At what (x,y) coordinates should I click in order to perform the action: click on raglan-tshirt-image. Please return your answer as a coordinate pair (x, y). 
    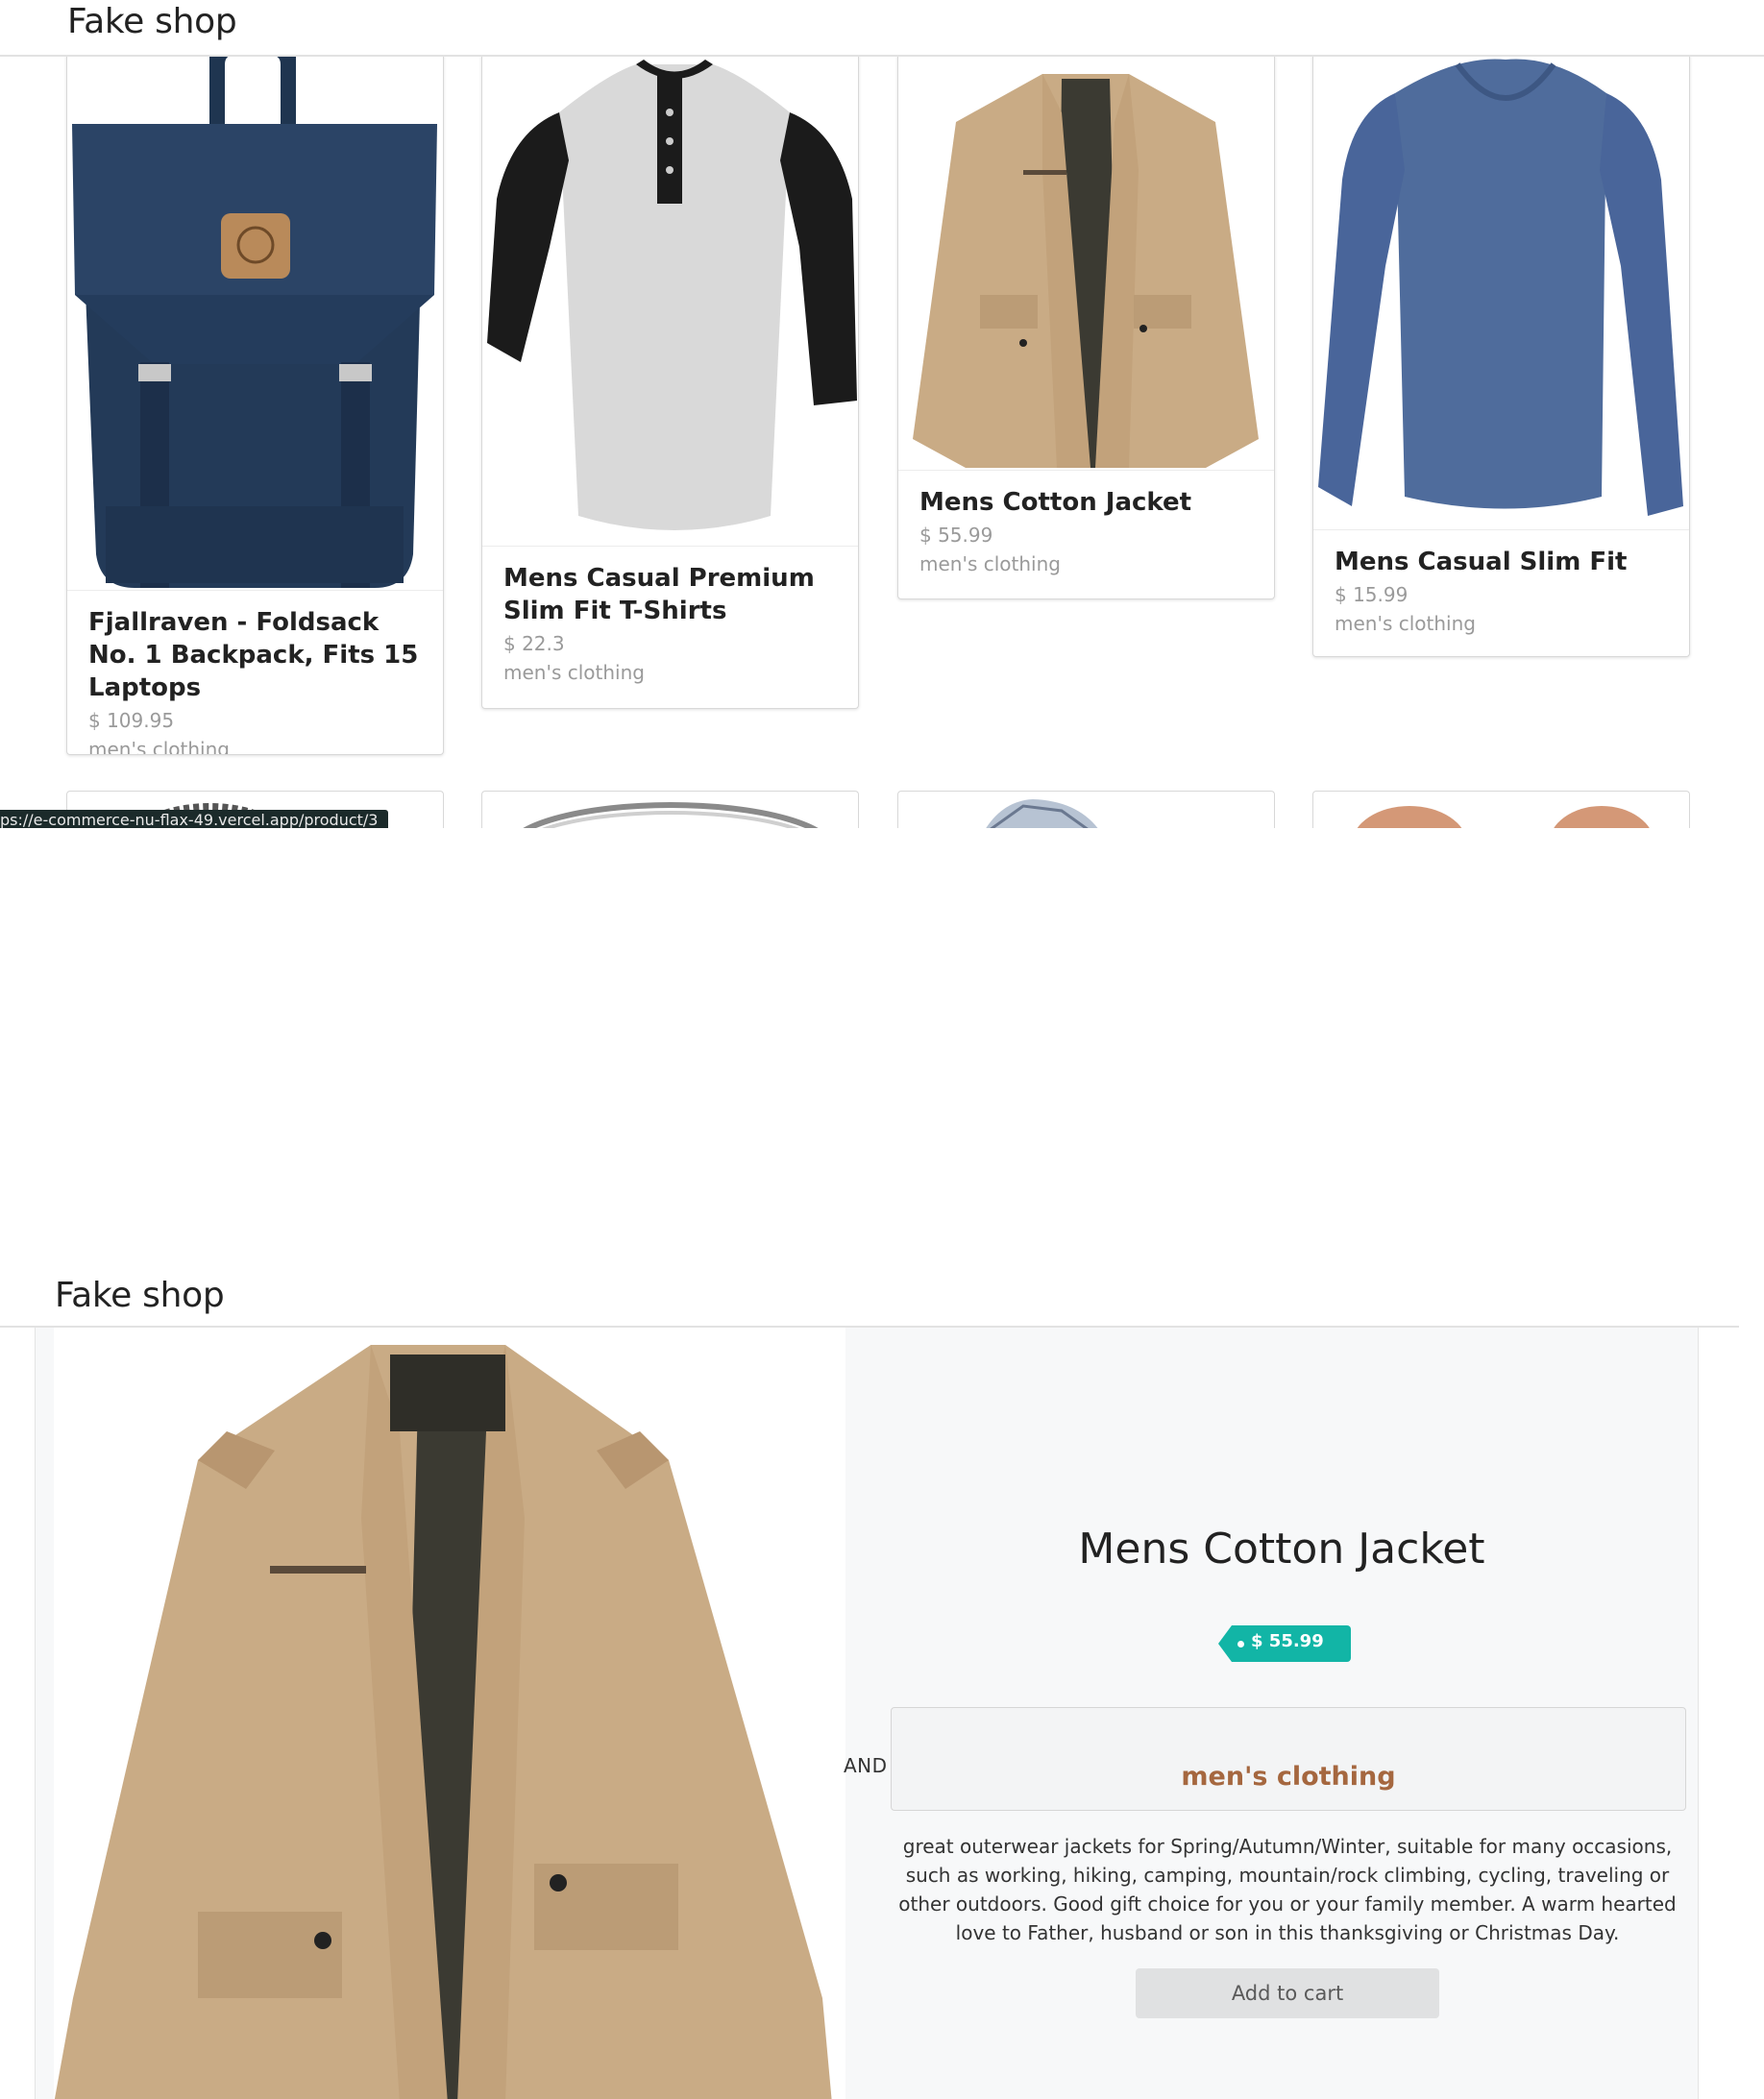
    Looking at the image, I should click on (670, 300).